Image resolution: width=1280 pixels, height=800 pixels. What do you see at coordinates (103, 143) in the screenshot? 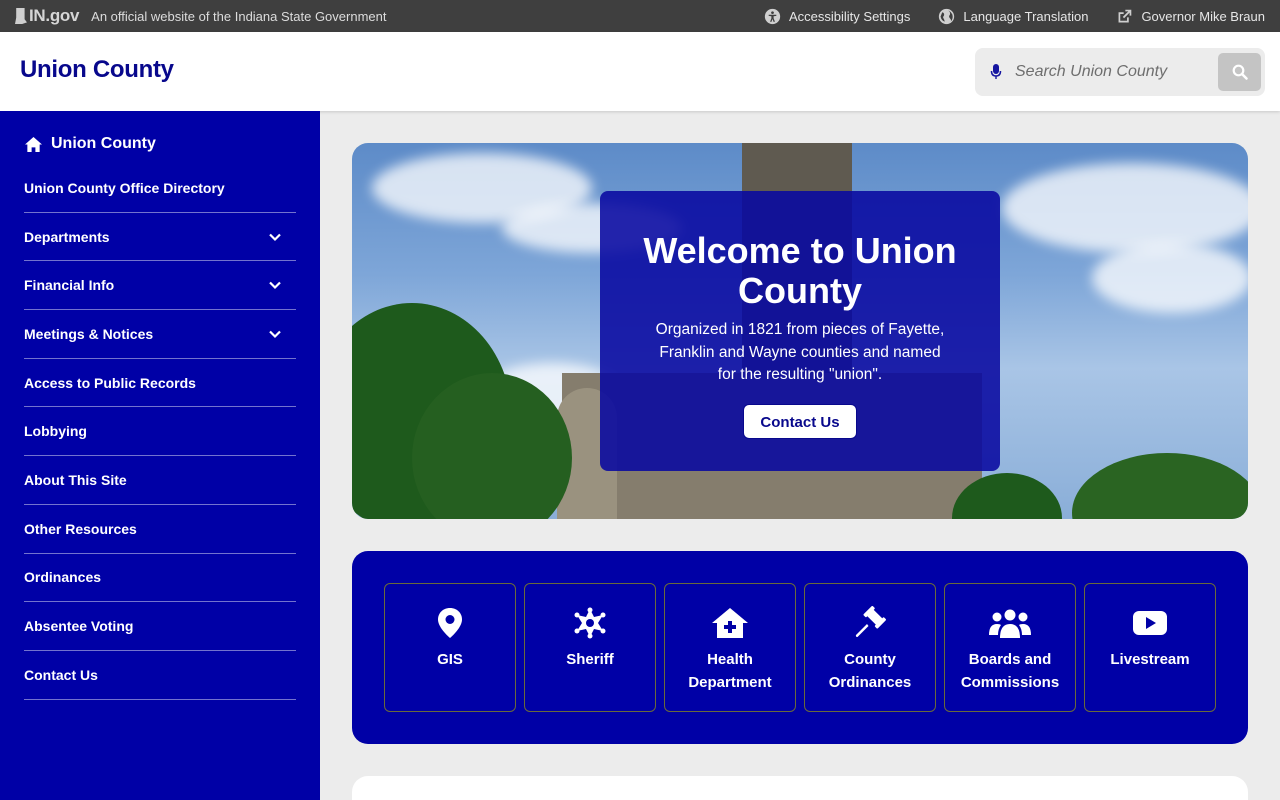
I see `sidebar-home-label: Union County` at bounding box center [103, 143].